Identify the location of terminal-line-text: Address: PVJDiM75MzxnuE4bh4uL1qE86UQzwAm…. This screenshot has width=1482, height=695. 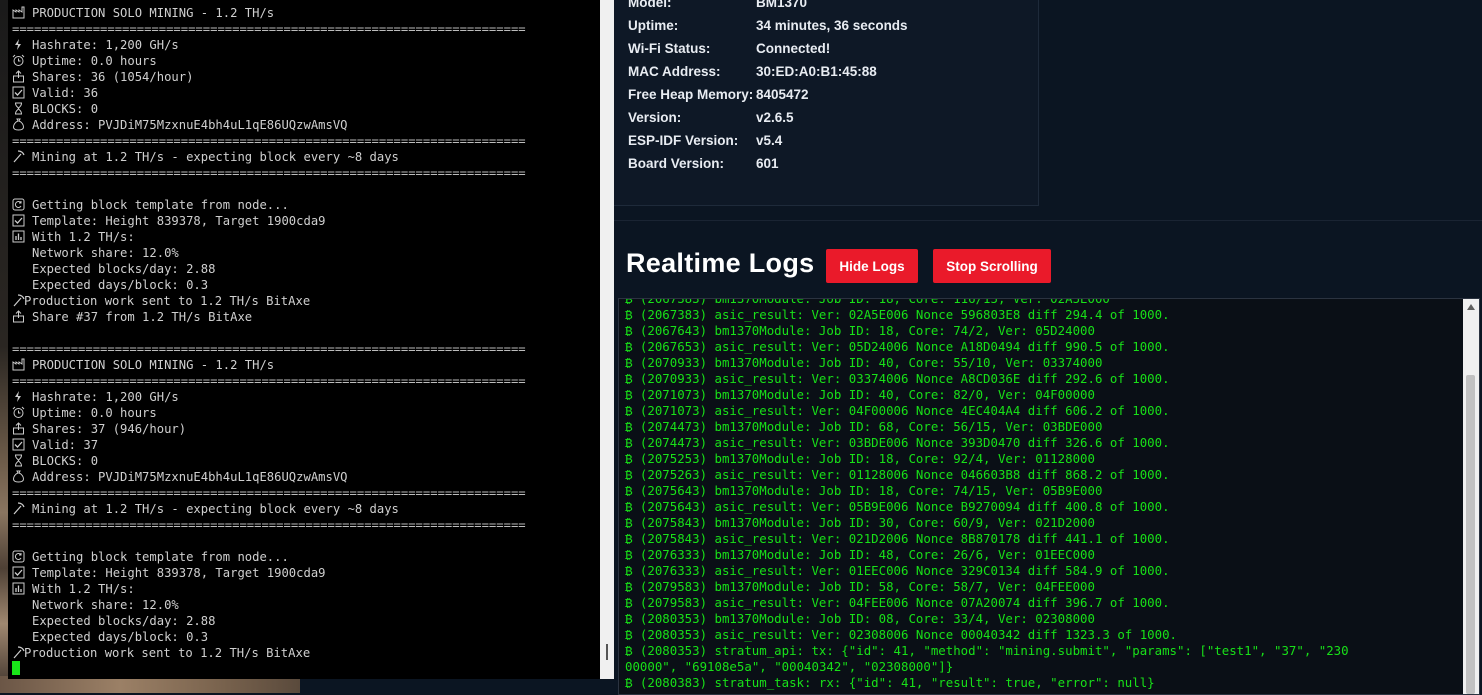
(190, 477).